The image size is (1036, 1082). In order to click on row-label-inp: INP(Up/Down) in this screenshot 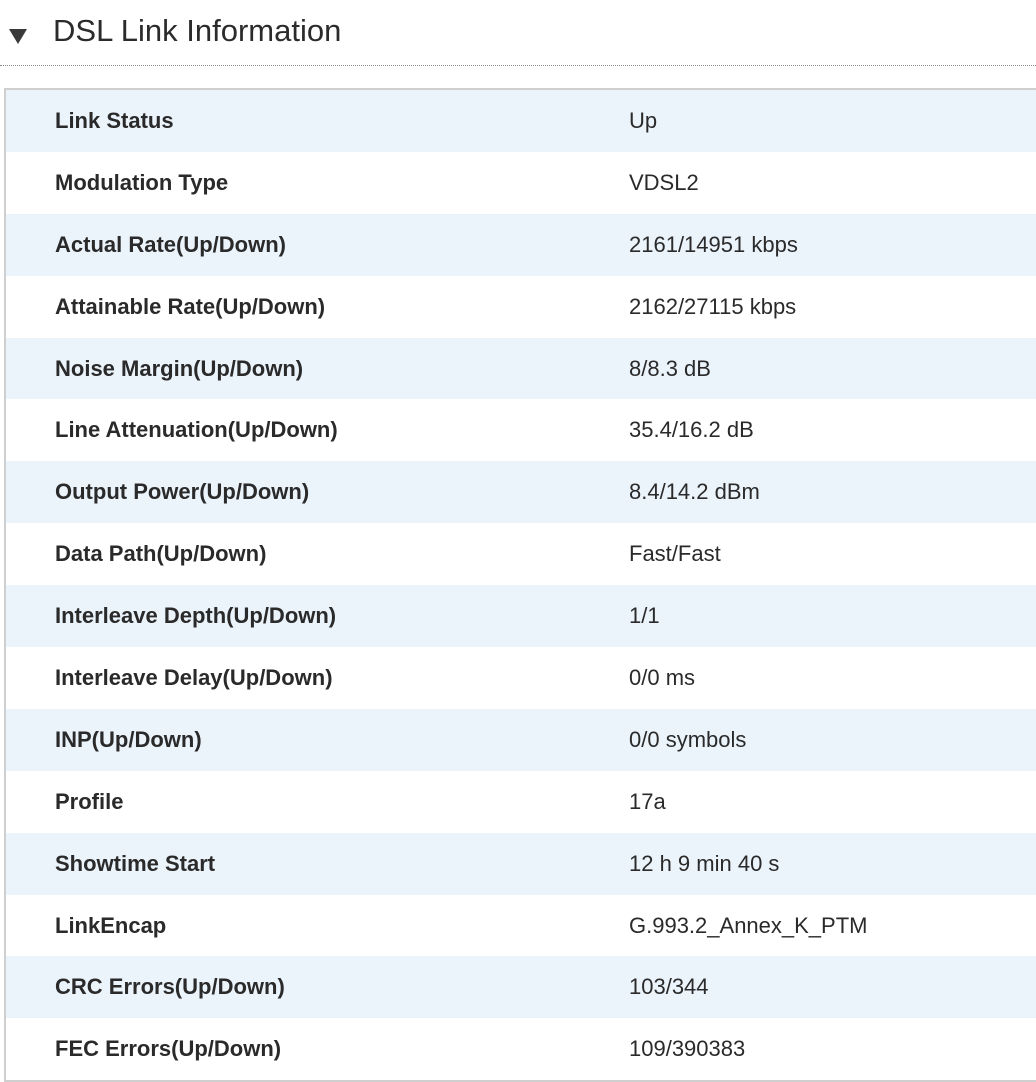, I will do `click(128, 739)`.